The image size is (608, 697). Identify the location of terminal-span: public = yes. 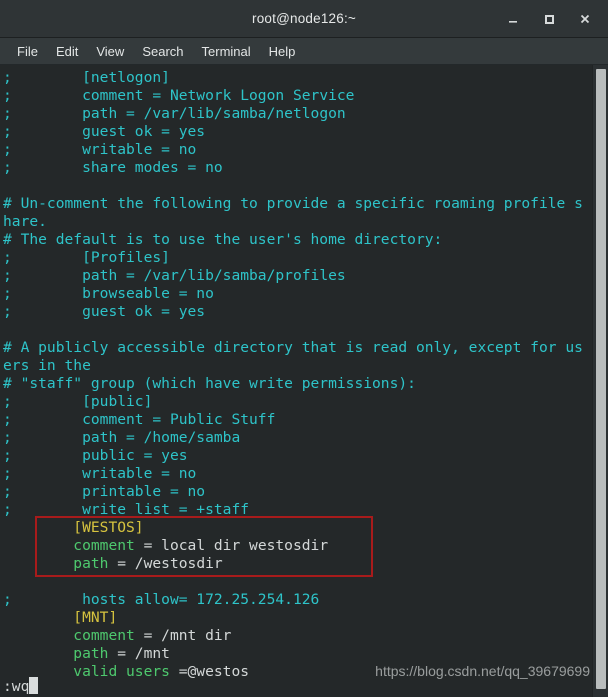
(99, 455).